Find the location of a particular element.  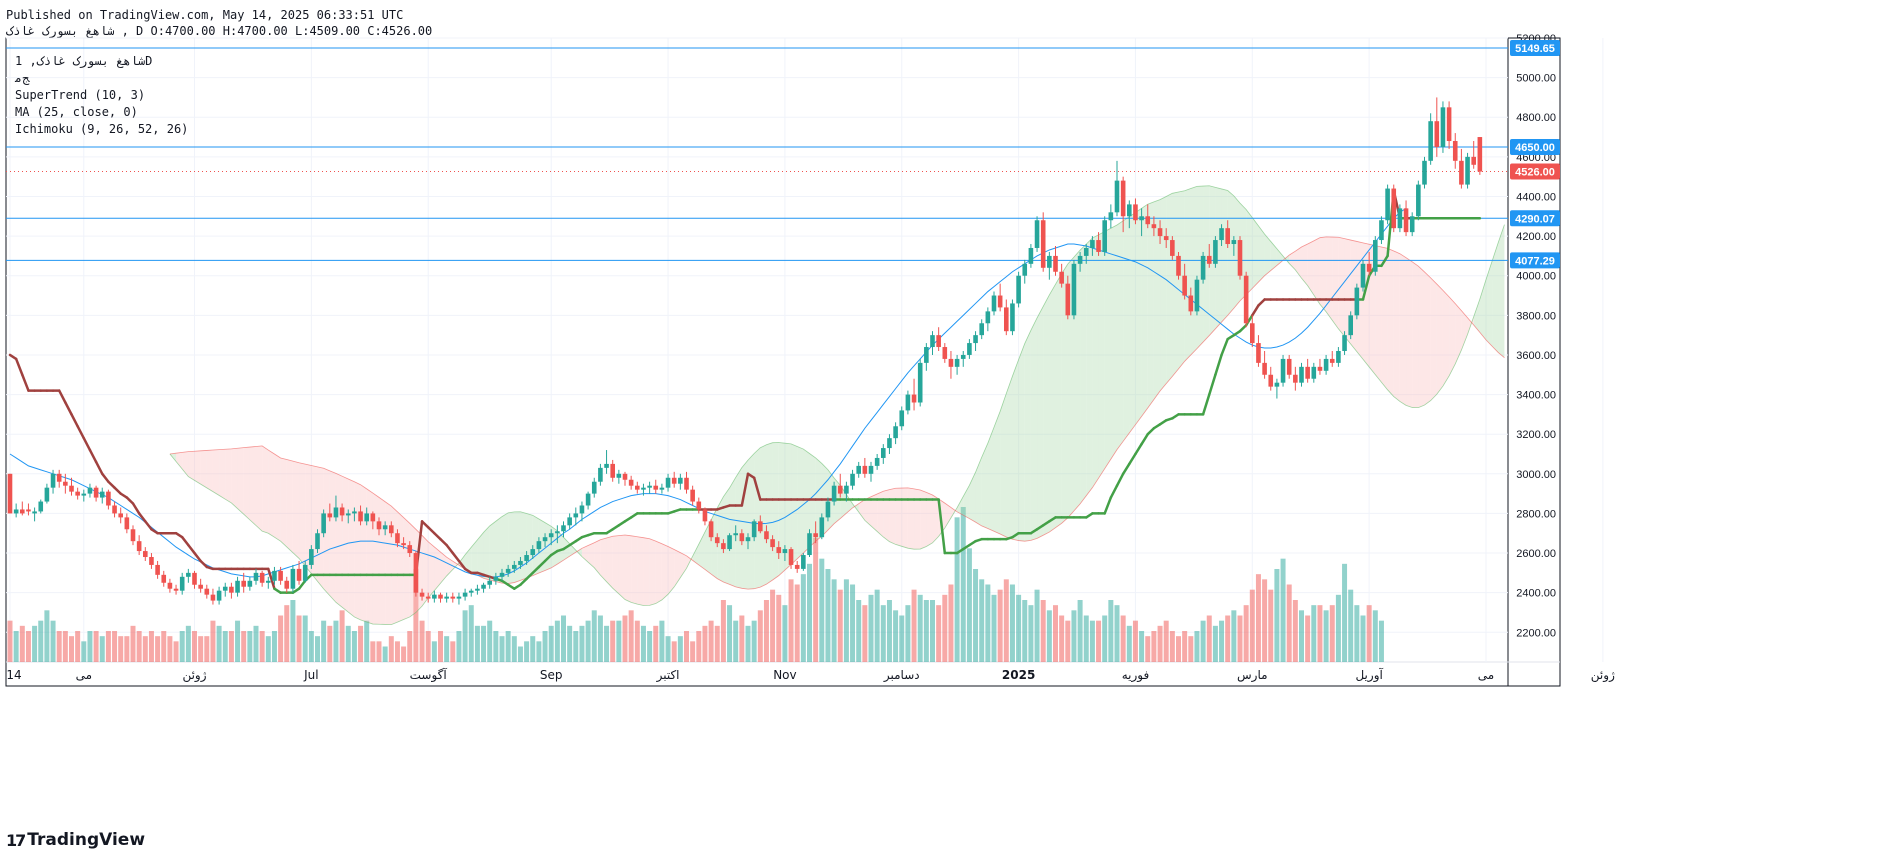

y-tick-label: 2600.00 is located at coordinates (1536, 554).